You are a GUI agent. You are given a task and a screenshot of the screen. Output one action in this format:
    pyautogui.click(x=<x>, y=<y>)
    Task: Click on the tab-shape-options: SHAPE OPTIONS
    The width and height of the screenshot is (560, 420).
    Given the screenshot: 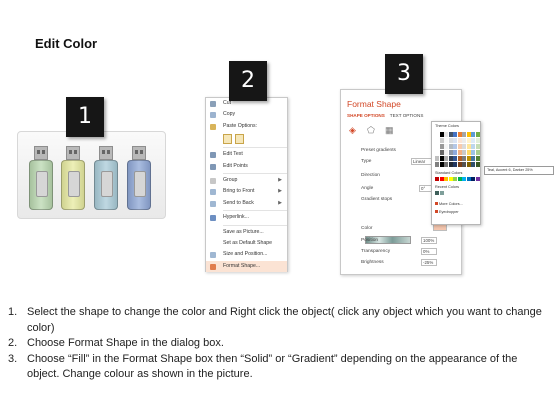 What is the action you would take?
    pyautogui.click(x=366, y=115)
    